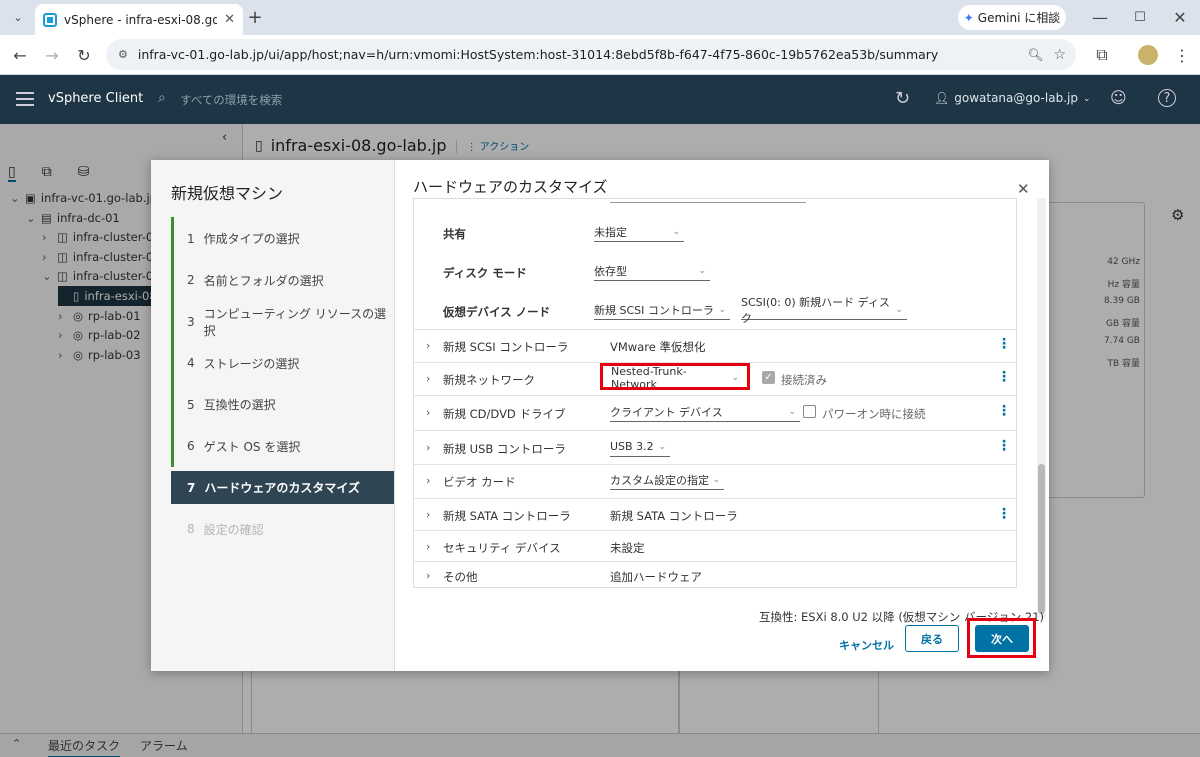 This screenshot has width=1200, height=757. What do you see at coordinates (191, 280) in the screenshot?
I see `step-number: 2` at bounding box center [191, 280].